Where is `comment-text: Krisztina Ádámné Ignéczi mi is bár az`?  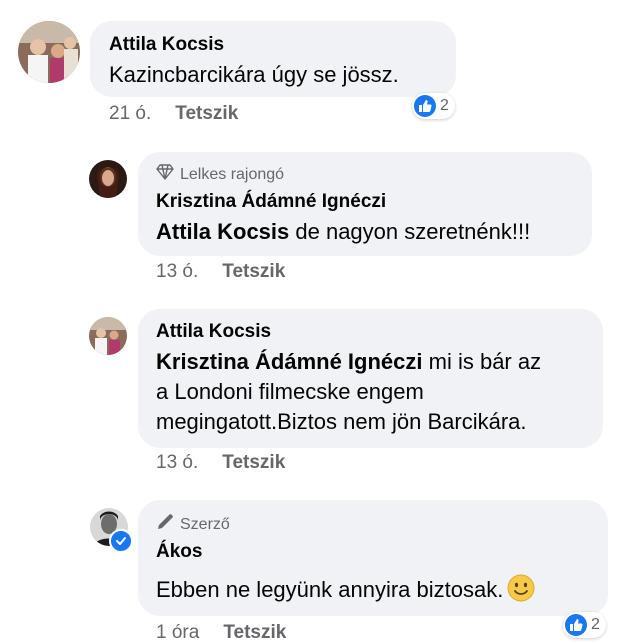
comment-text: Krisztina Ádámné Ignéczi mi is bár az is located at coordinates (348, 362).